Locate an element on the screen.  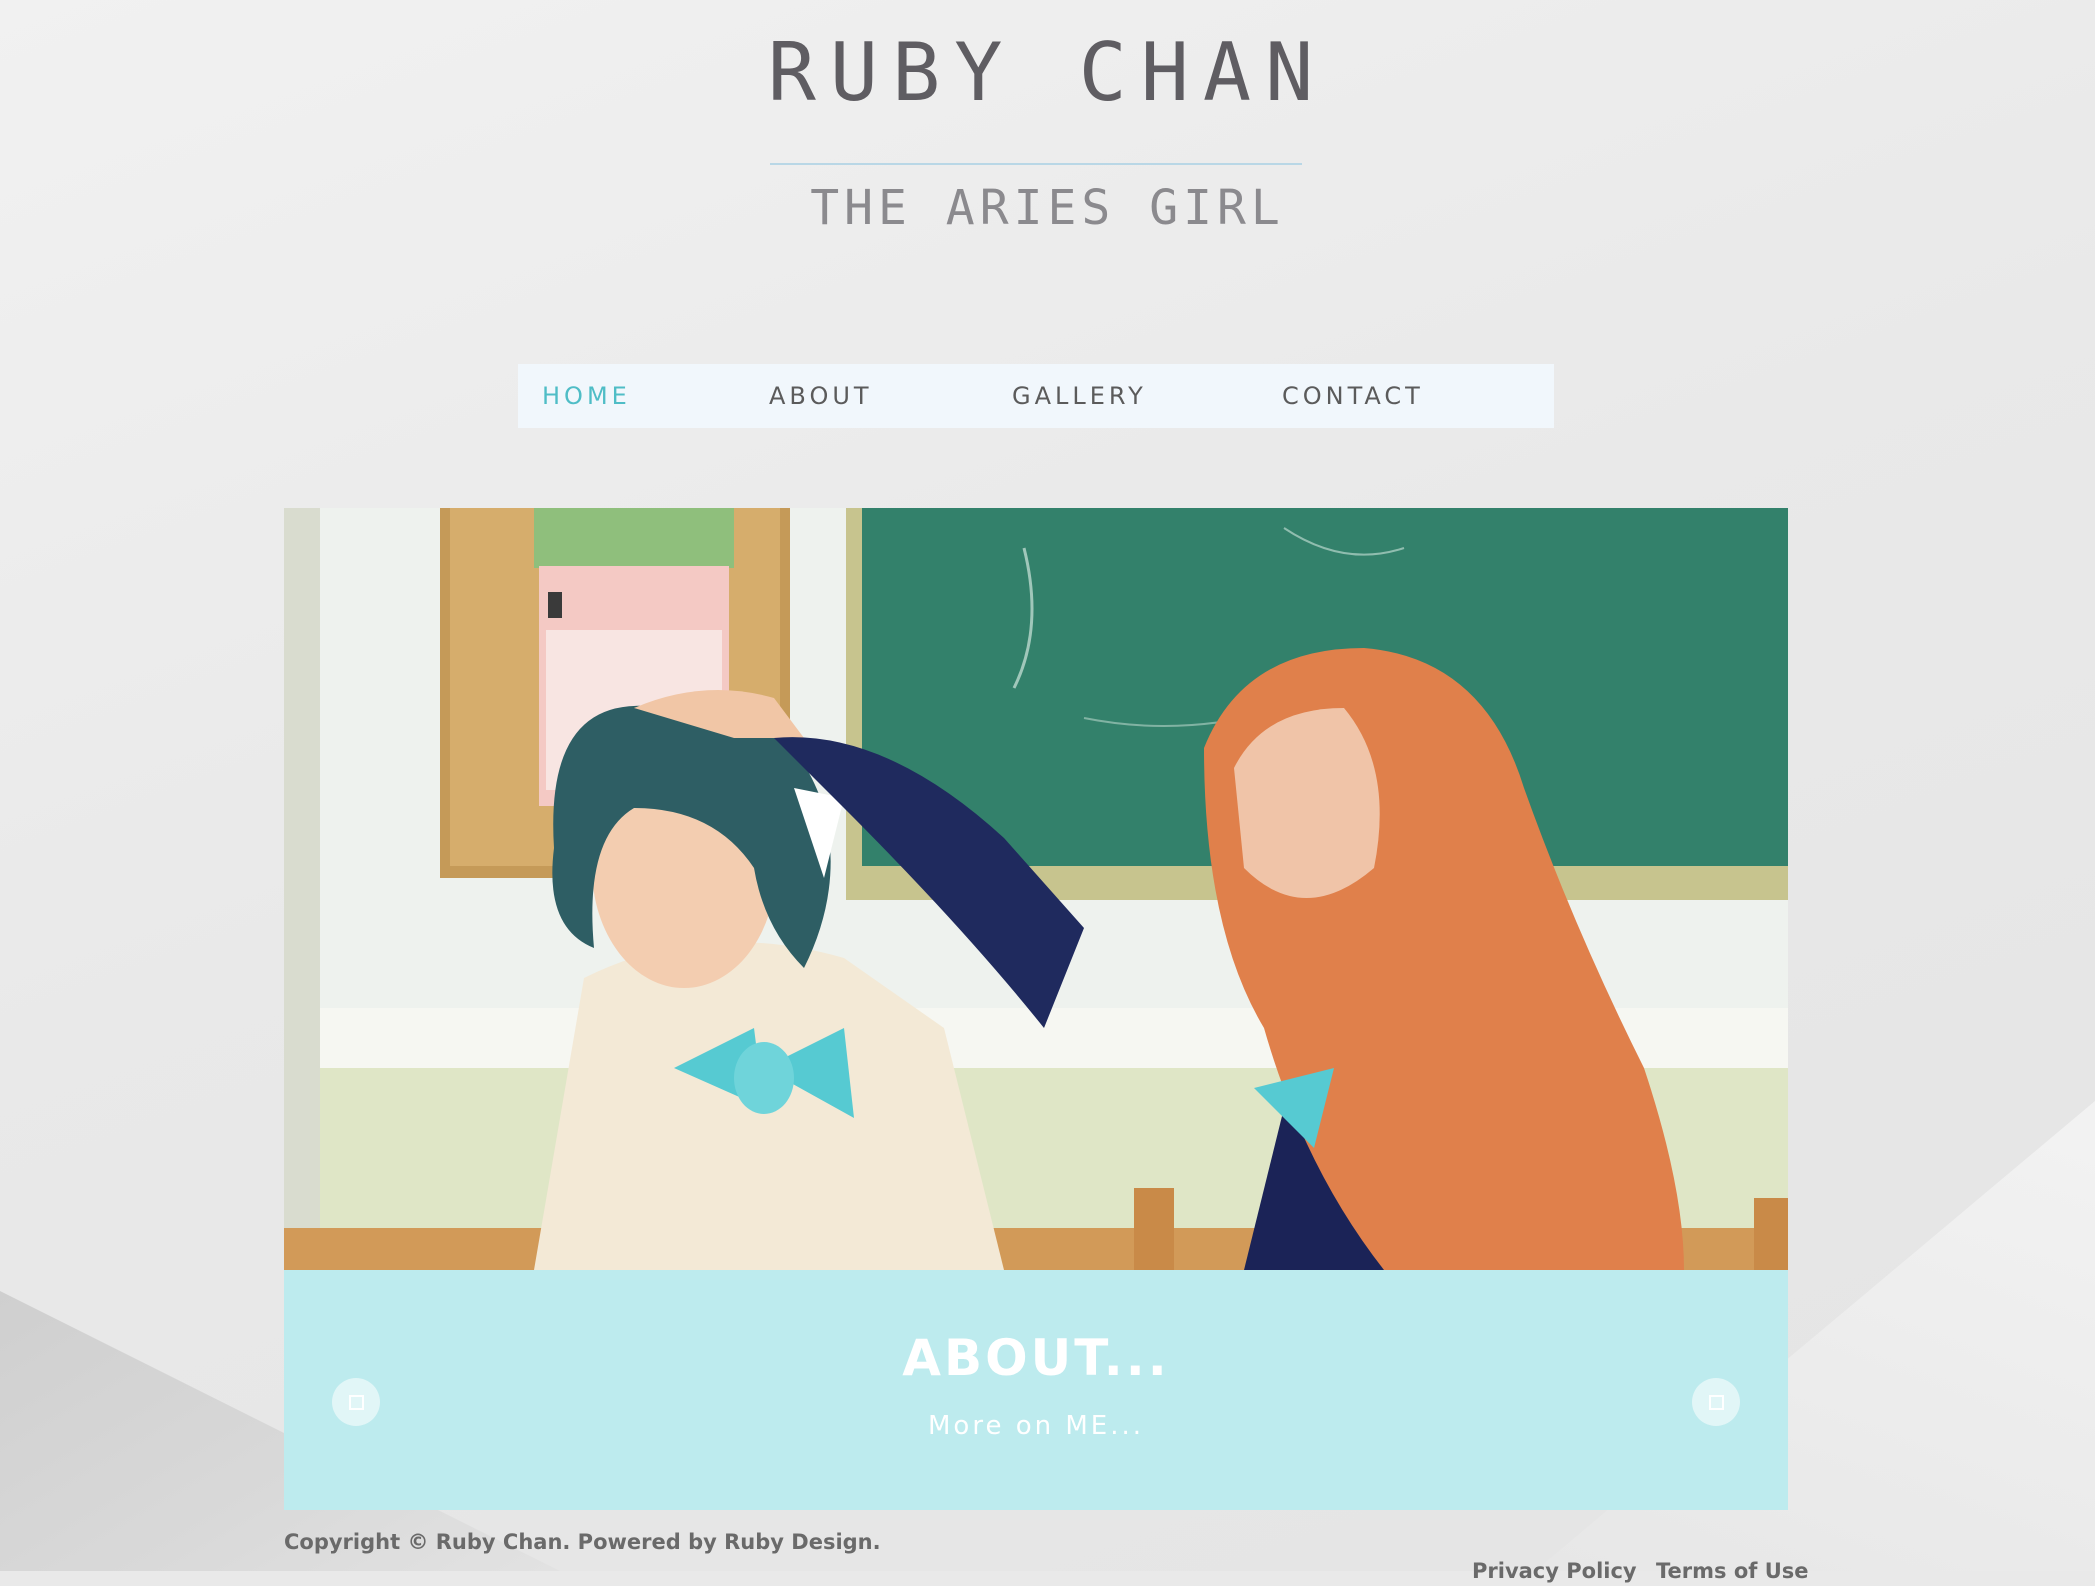
nav-item-home: HOME is located at coordinates (586, 396).